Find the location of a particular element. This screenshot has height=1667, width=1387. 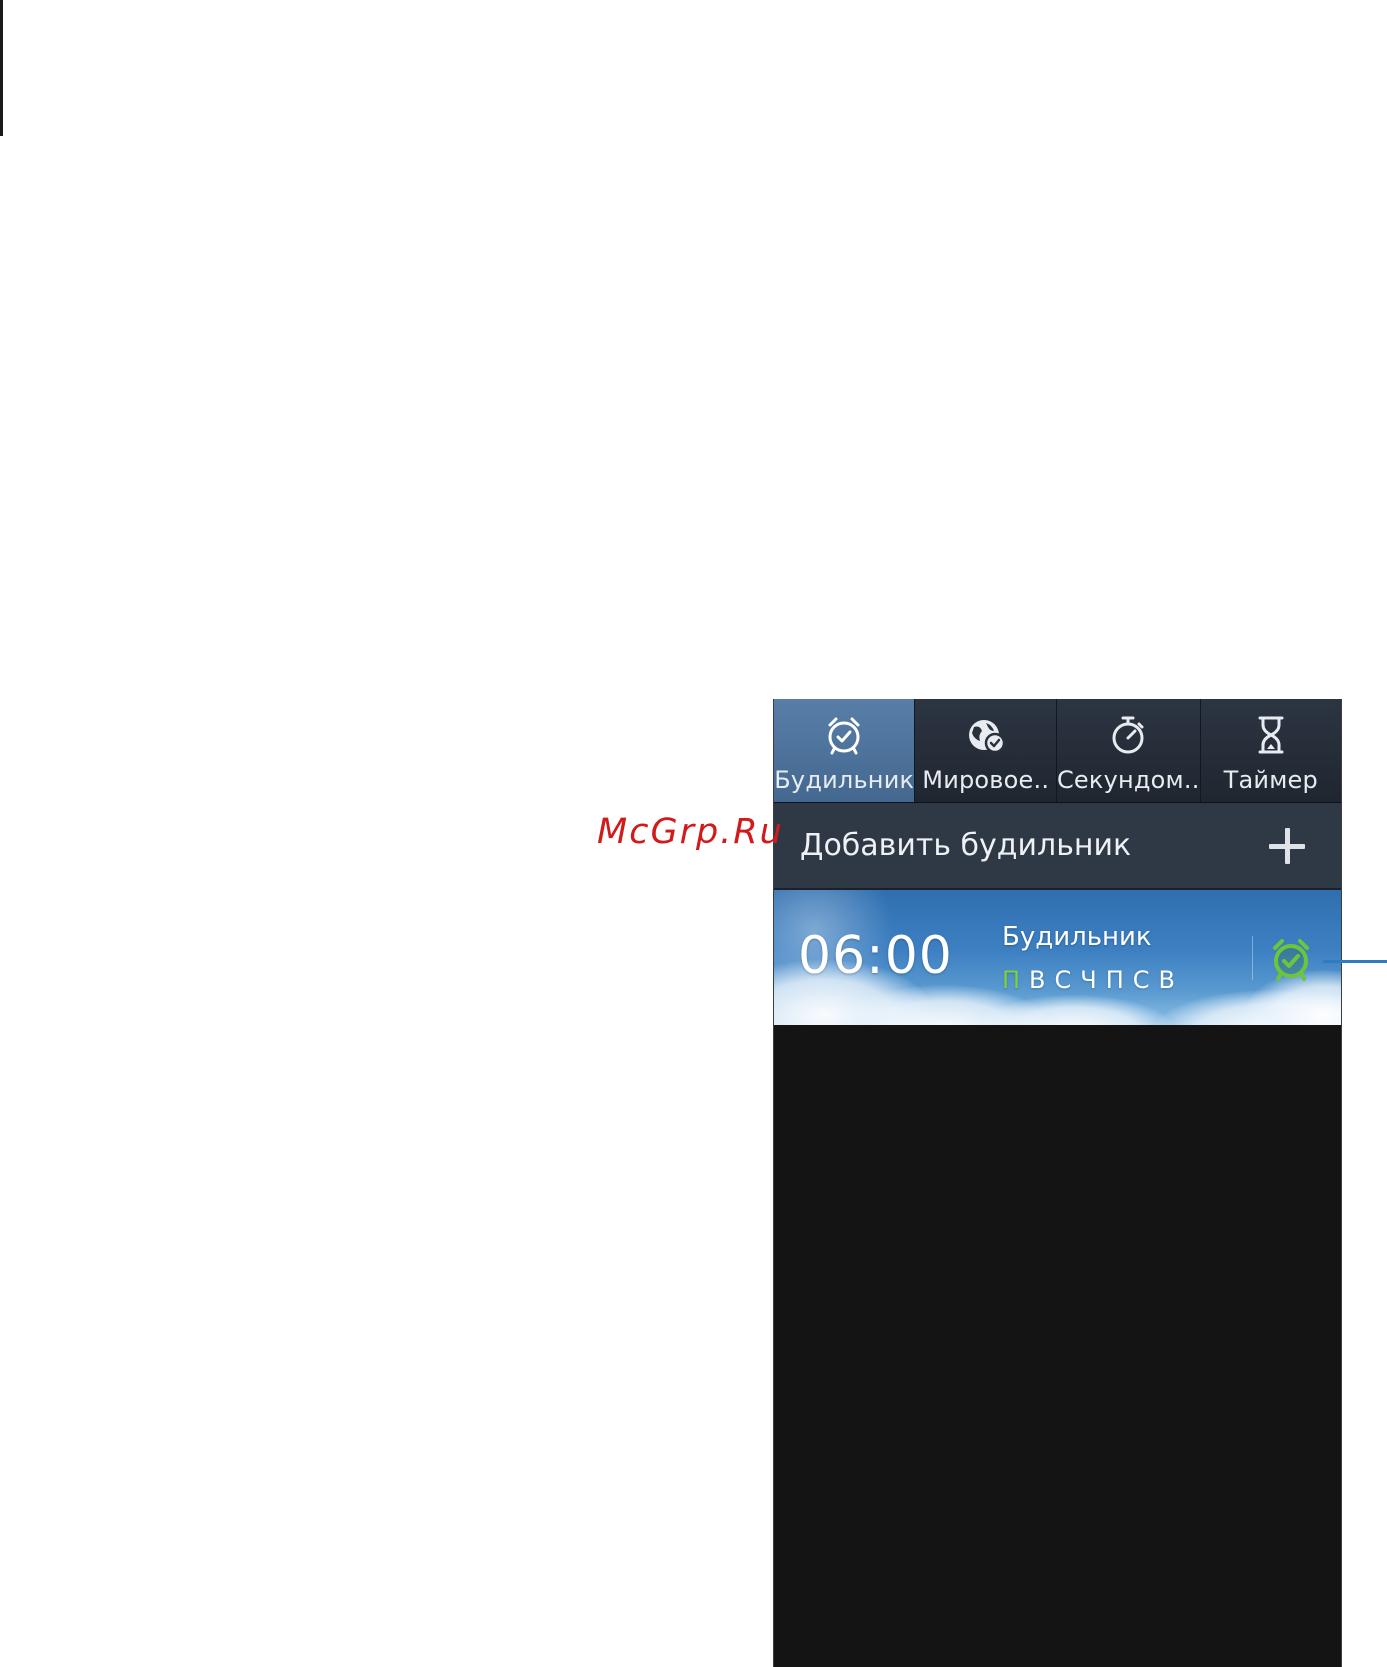

alarm-clock-icon is located at coordinates (844, 735).